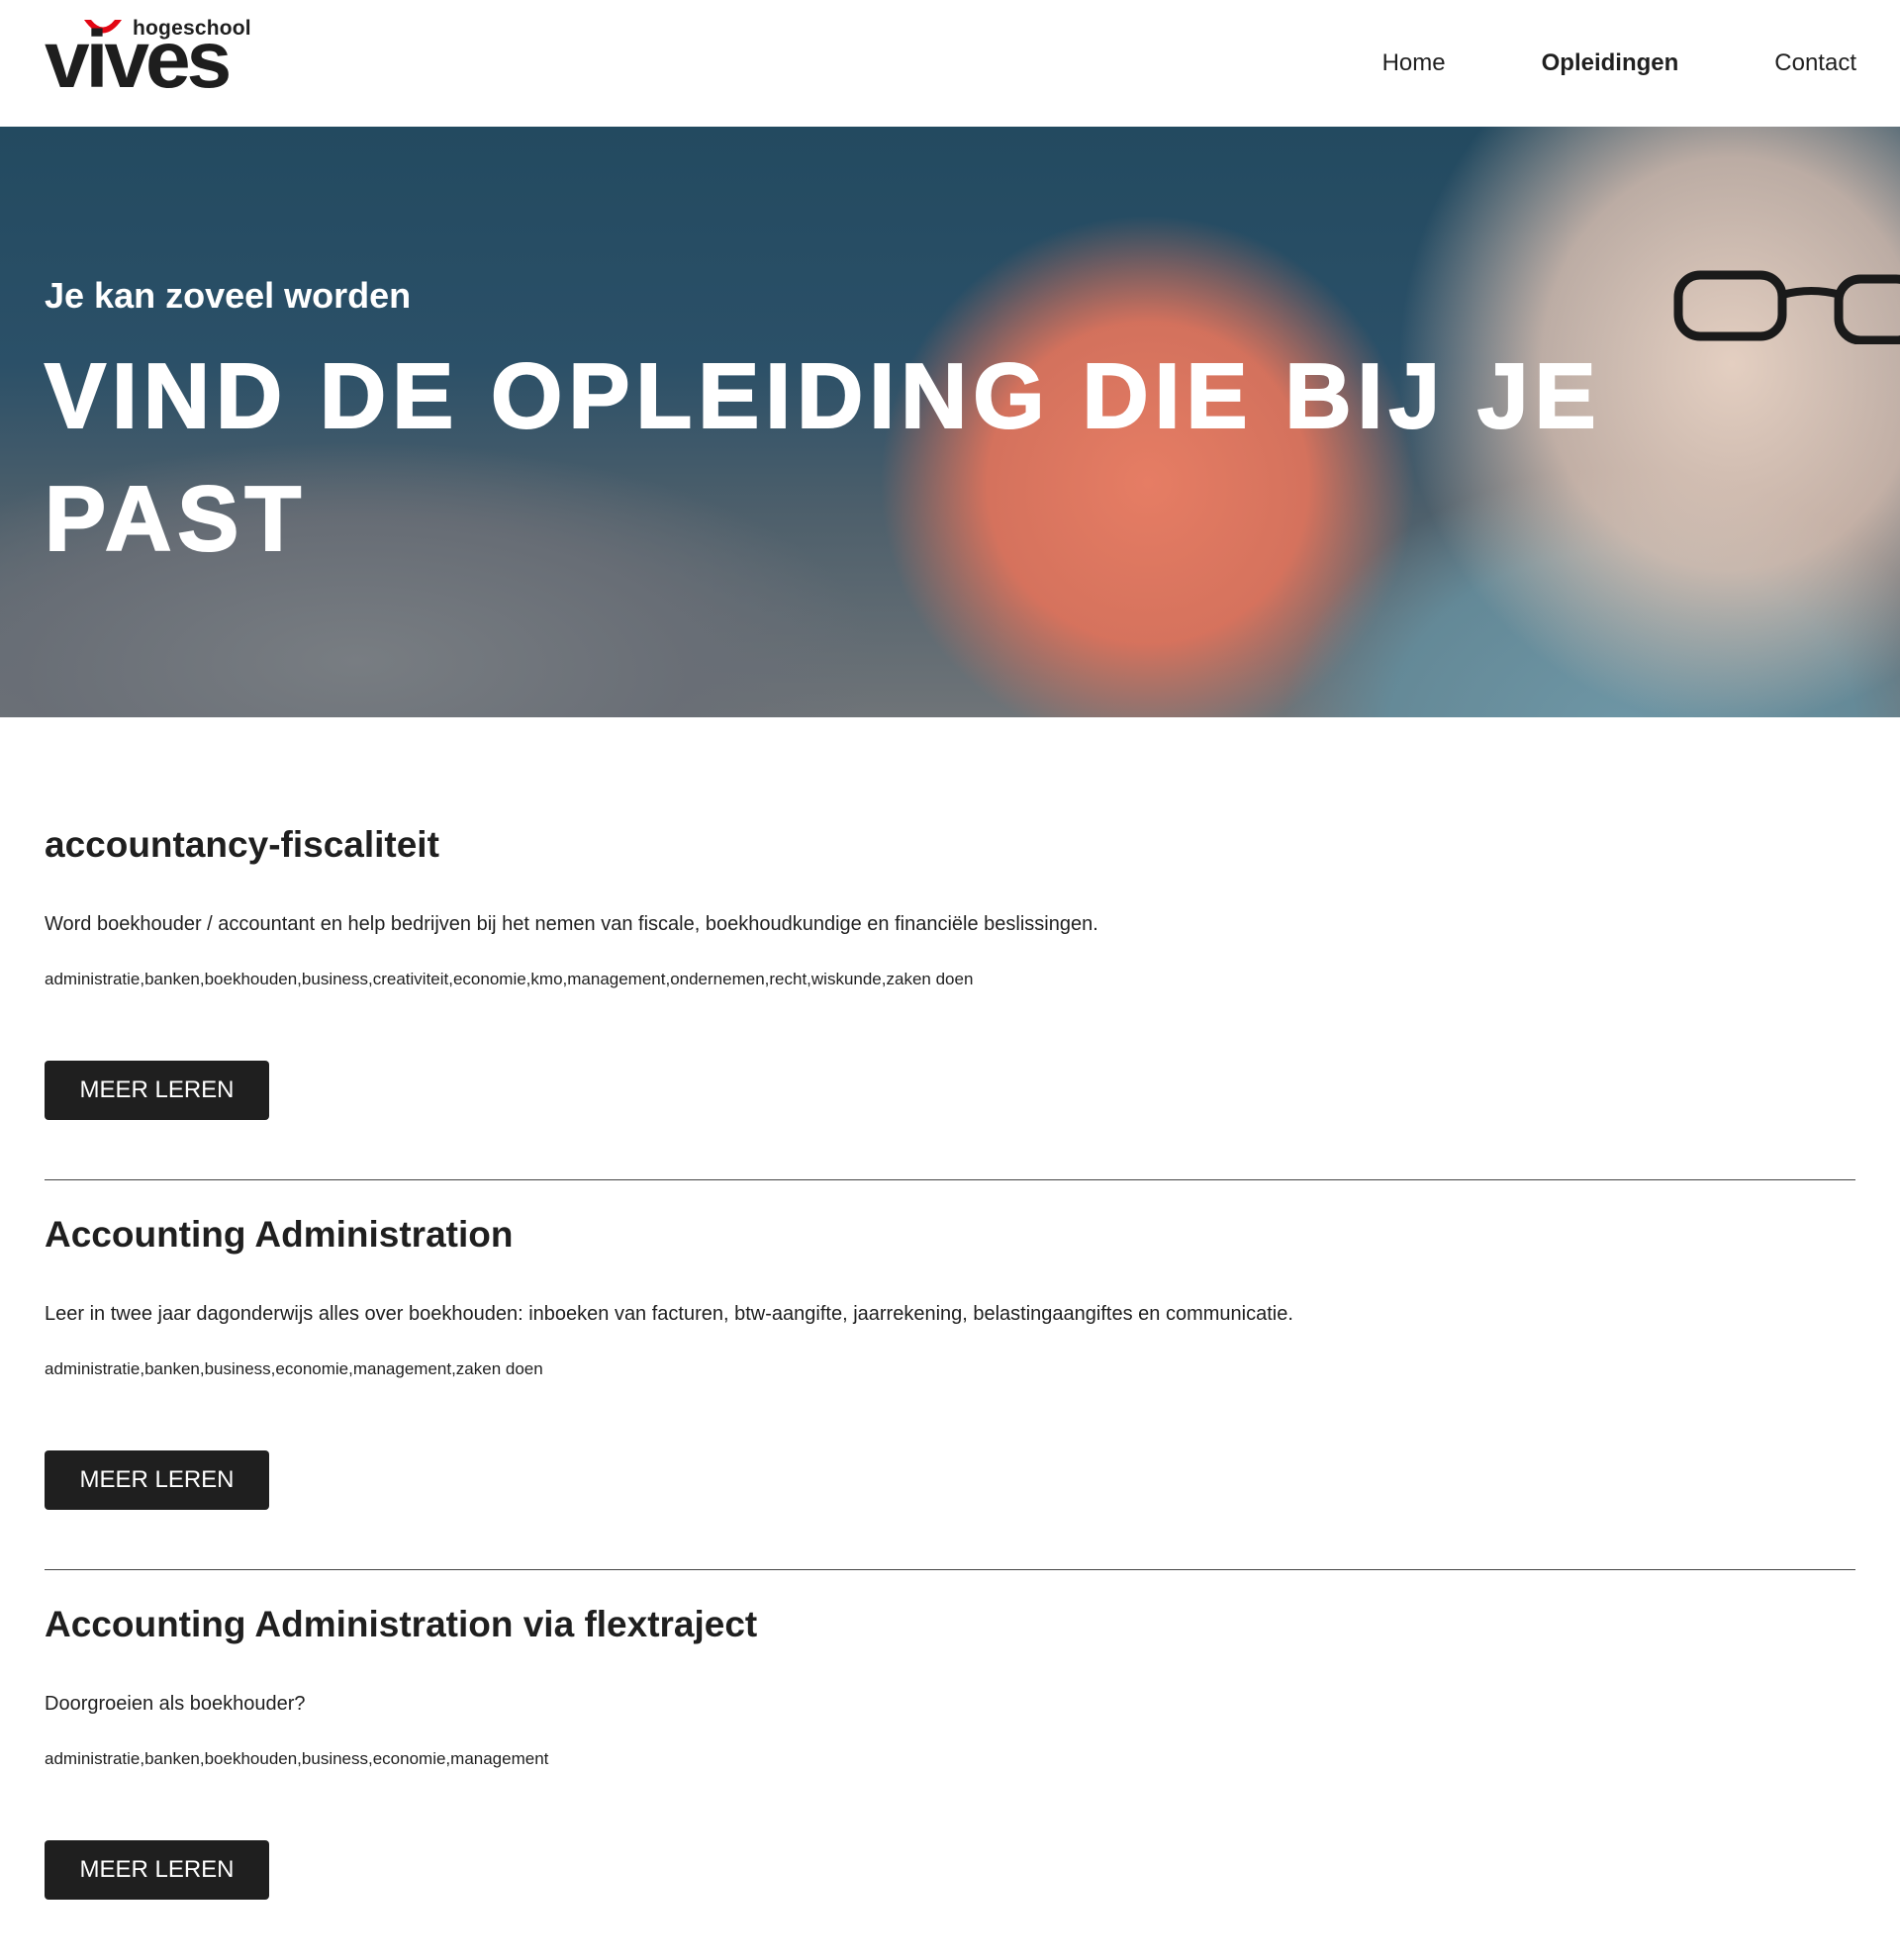  What do you see at coordinates (823, 457) in the screenshot?
I see `hero-title: VIND DE OPLEIDING DIE BIJ JE PAST` at bounding box center [823, 457].